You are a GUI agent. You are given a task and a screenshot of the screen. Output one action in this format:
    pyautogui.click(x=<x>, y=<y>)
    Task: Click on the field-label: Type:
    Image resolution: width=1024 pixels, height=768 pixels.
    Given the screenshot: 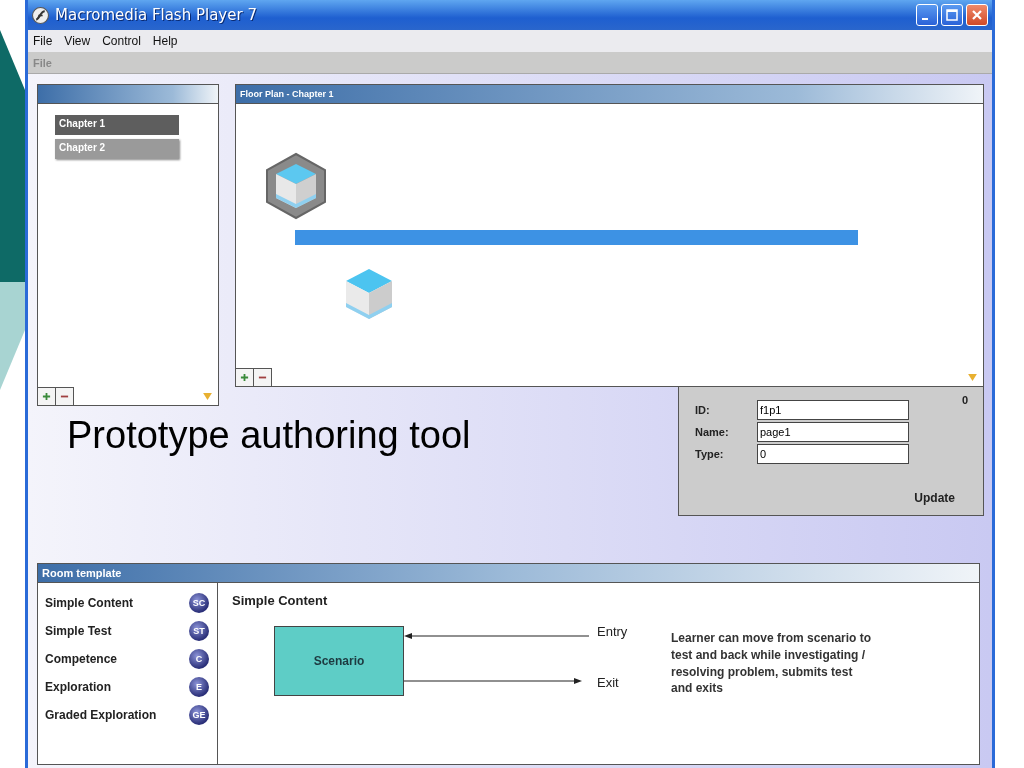 What is the action you would take?
    pyautogui.click(x=710, y=454)
    